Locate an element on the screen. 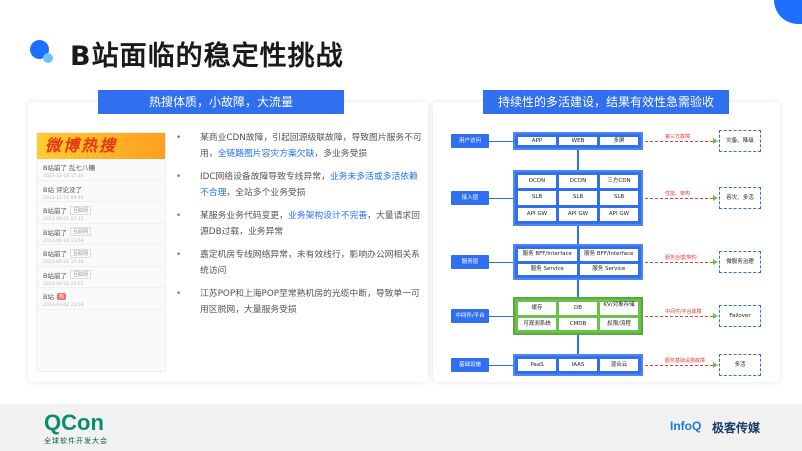 The image size is (802, 451). component-cell: DB is located at coordinates (578, 308).